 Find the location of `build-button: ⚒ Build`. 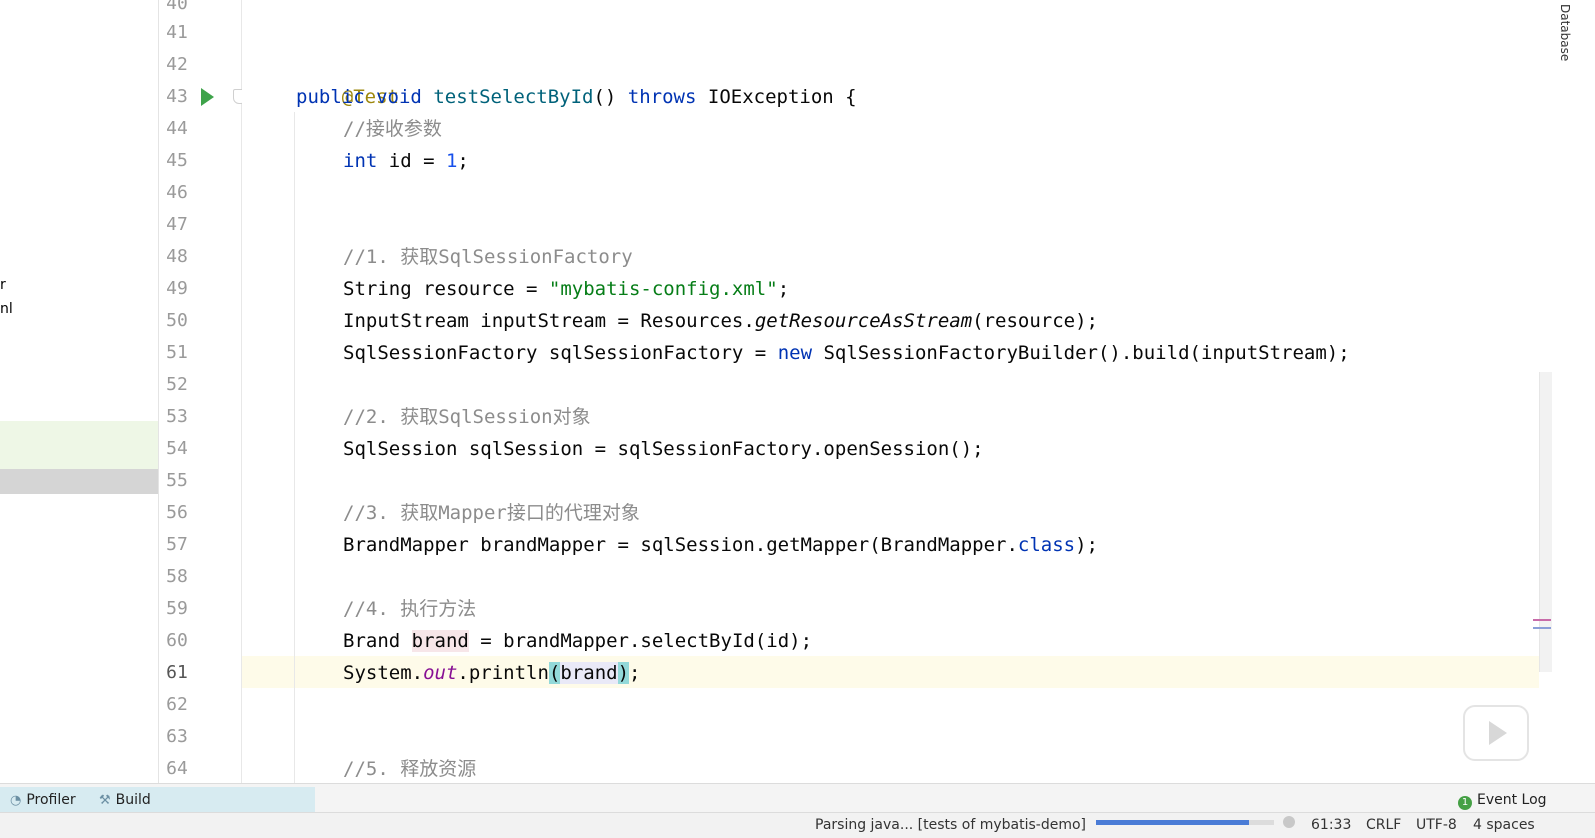

build-button: ⚒ Build is located at coordinates (125, 800).